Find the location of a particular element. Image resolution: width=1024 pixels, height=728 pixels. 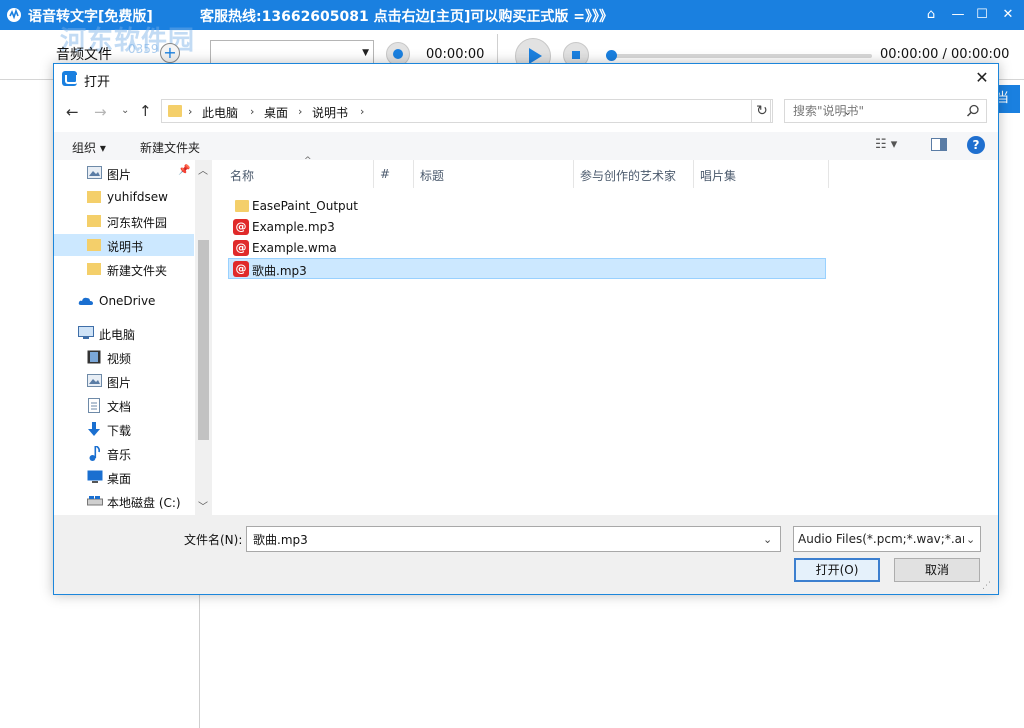

nav-item-label: 本地磁盘 (C:) is located at coordinates (144, 503).